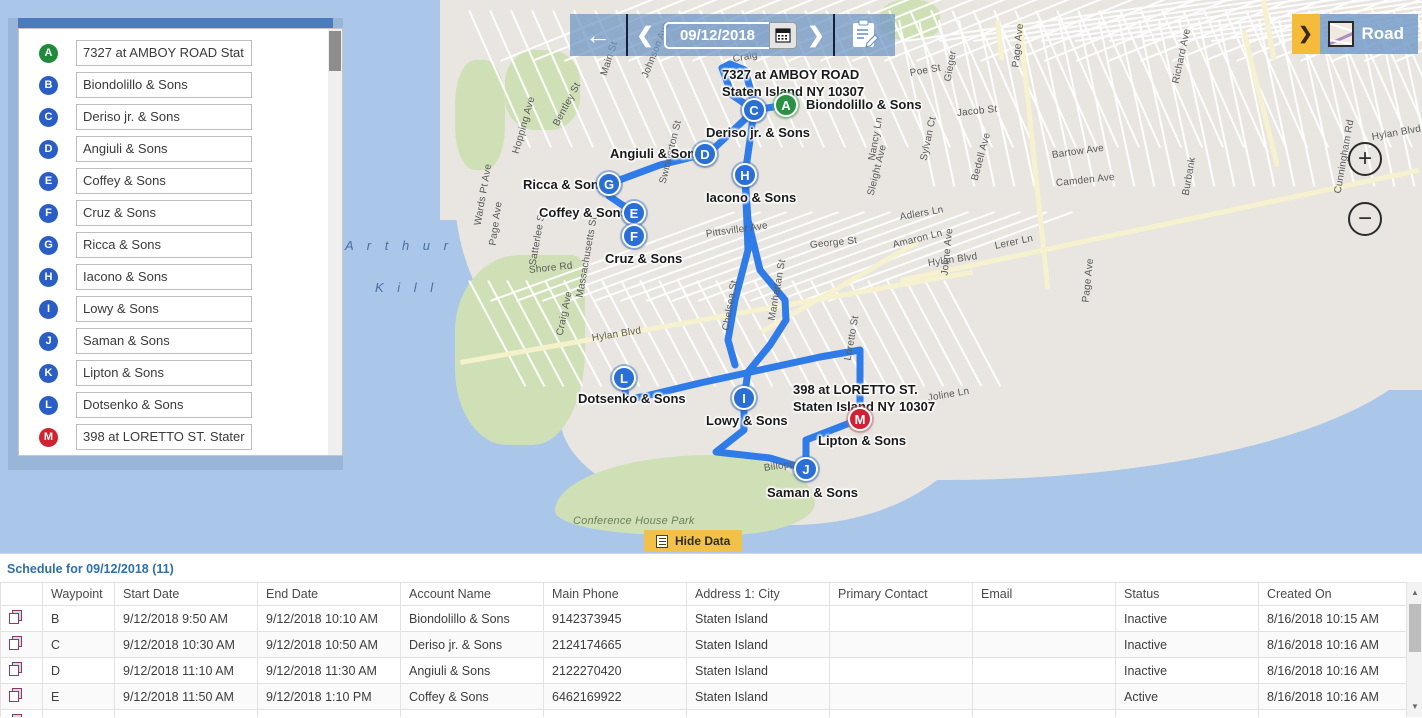 The width and height of the screenshot is (1422, 718). What do you see at coordinates (806, 469) in the screenshot?
I see `map-marker-j: J` at bounding box center [806, 469].